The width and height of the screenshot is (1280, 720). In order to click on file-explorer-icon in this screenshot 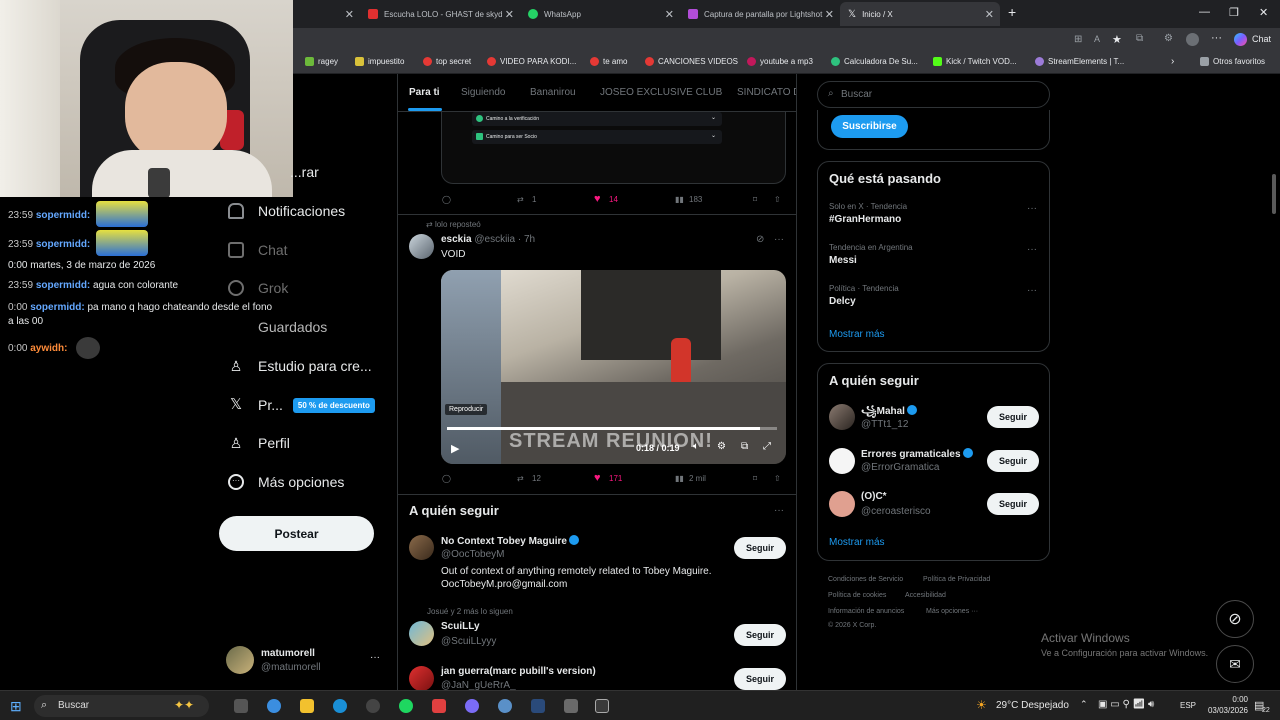, I will do `click(307, 706)`.